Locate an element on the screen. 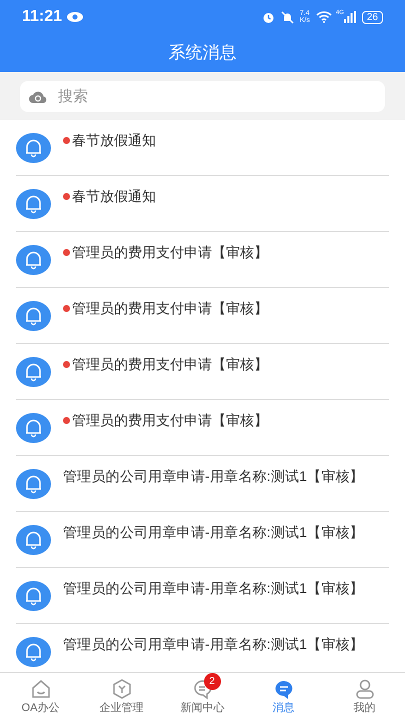  battery-indicator: 26 is located at coordinates (372, 17).